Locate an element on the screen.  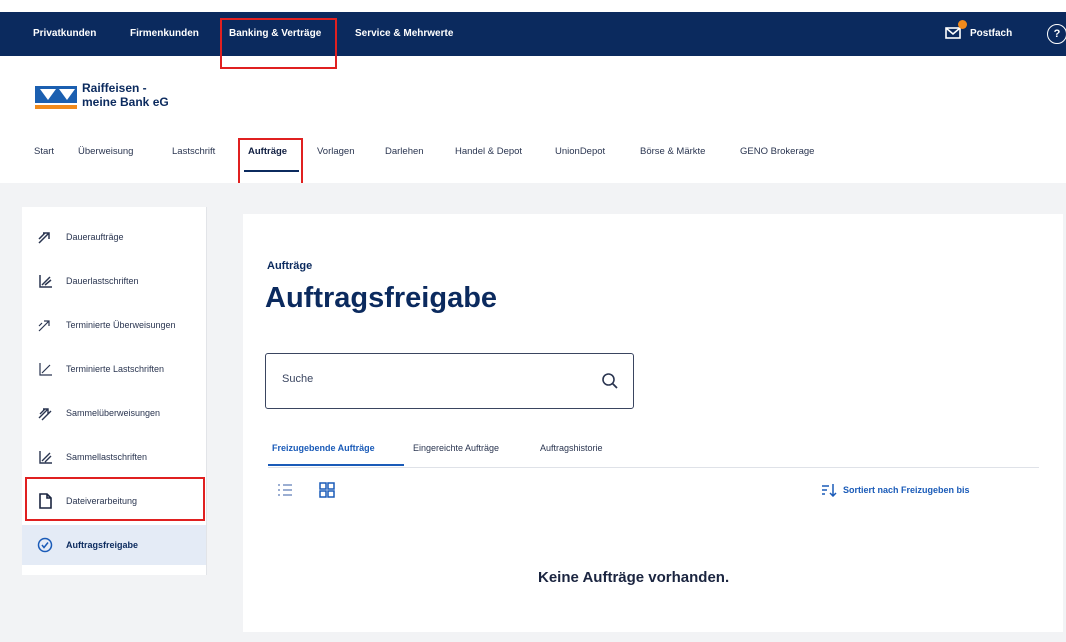
postfach-link: Postfach is located at coordinates (991, 34).